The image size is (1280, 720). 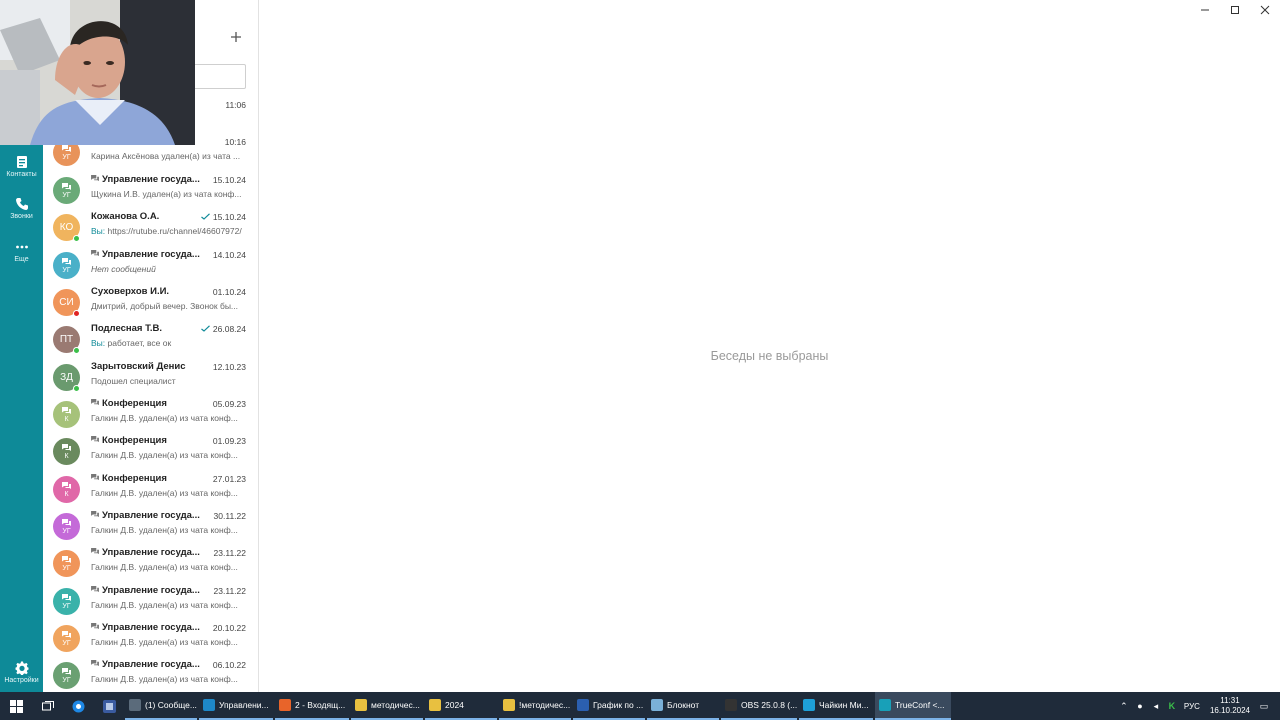 What do you see at coordinates (223, 329) in the screenshot?
I see `conversation-date: 26.08.24` at bounding box center [223, 329].